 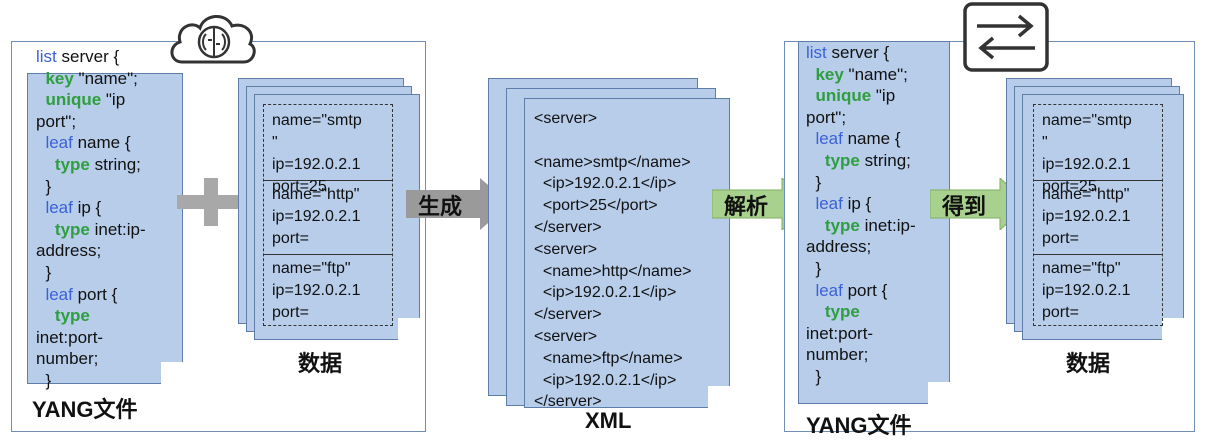 What do you see at coordinates (320, 363) in the screenshot?
I see `left-data-caption: 数据` at bounding box center [320, 363].